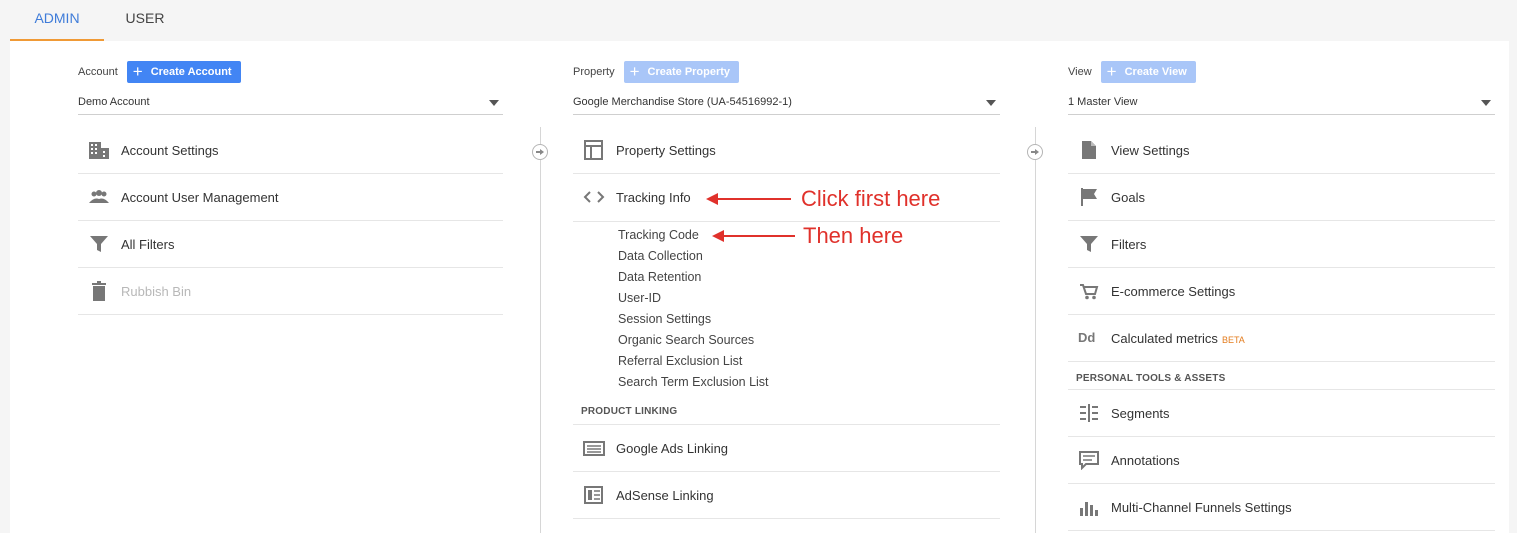  I want to click on account-selector: Demo Account, so click(290, 103).